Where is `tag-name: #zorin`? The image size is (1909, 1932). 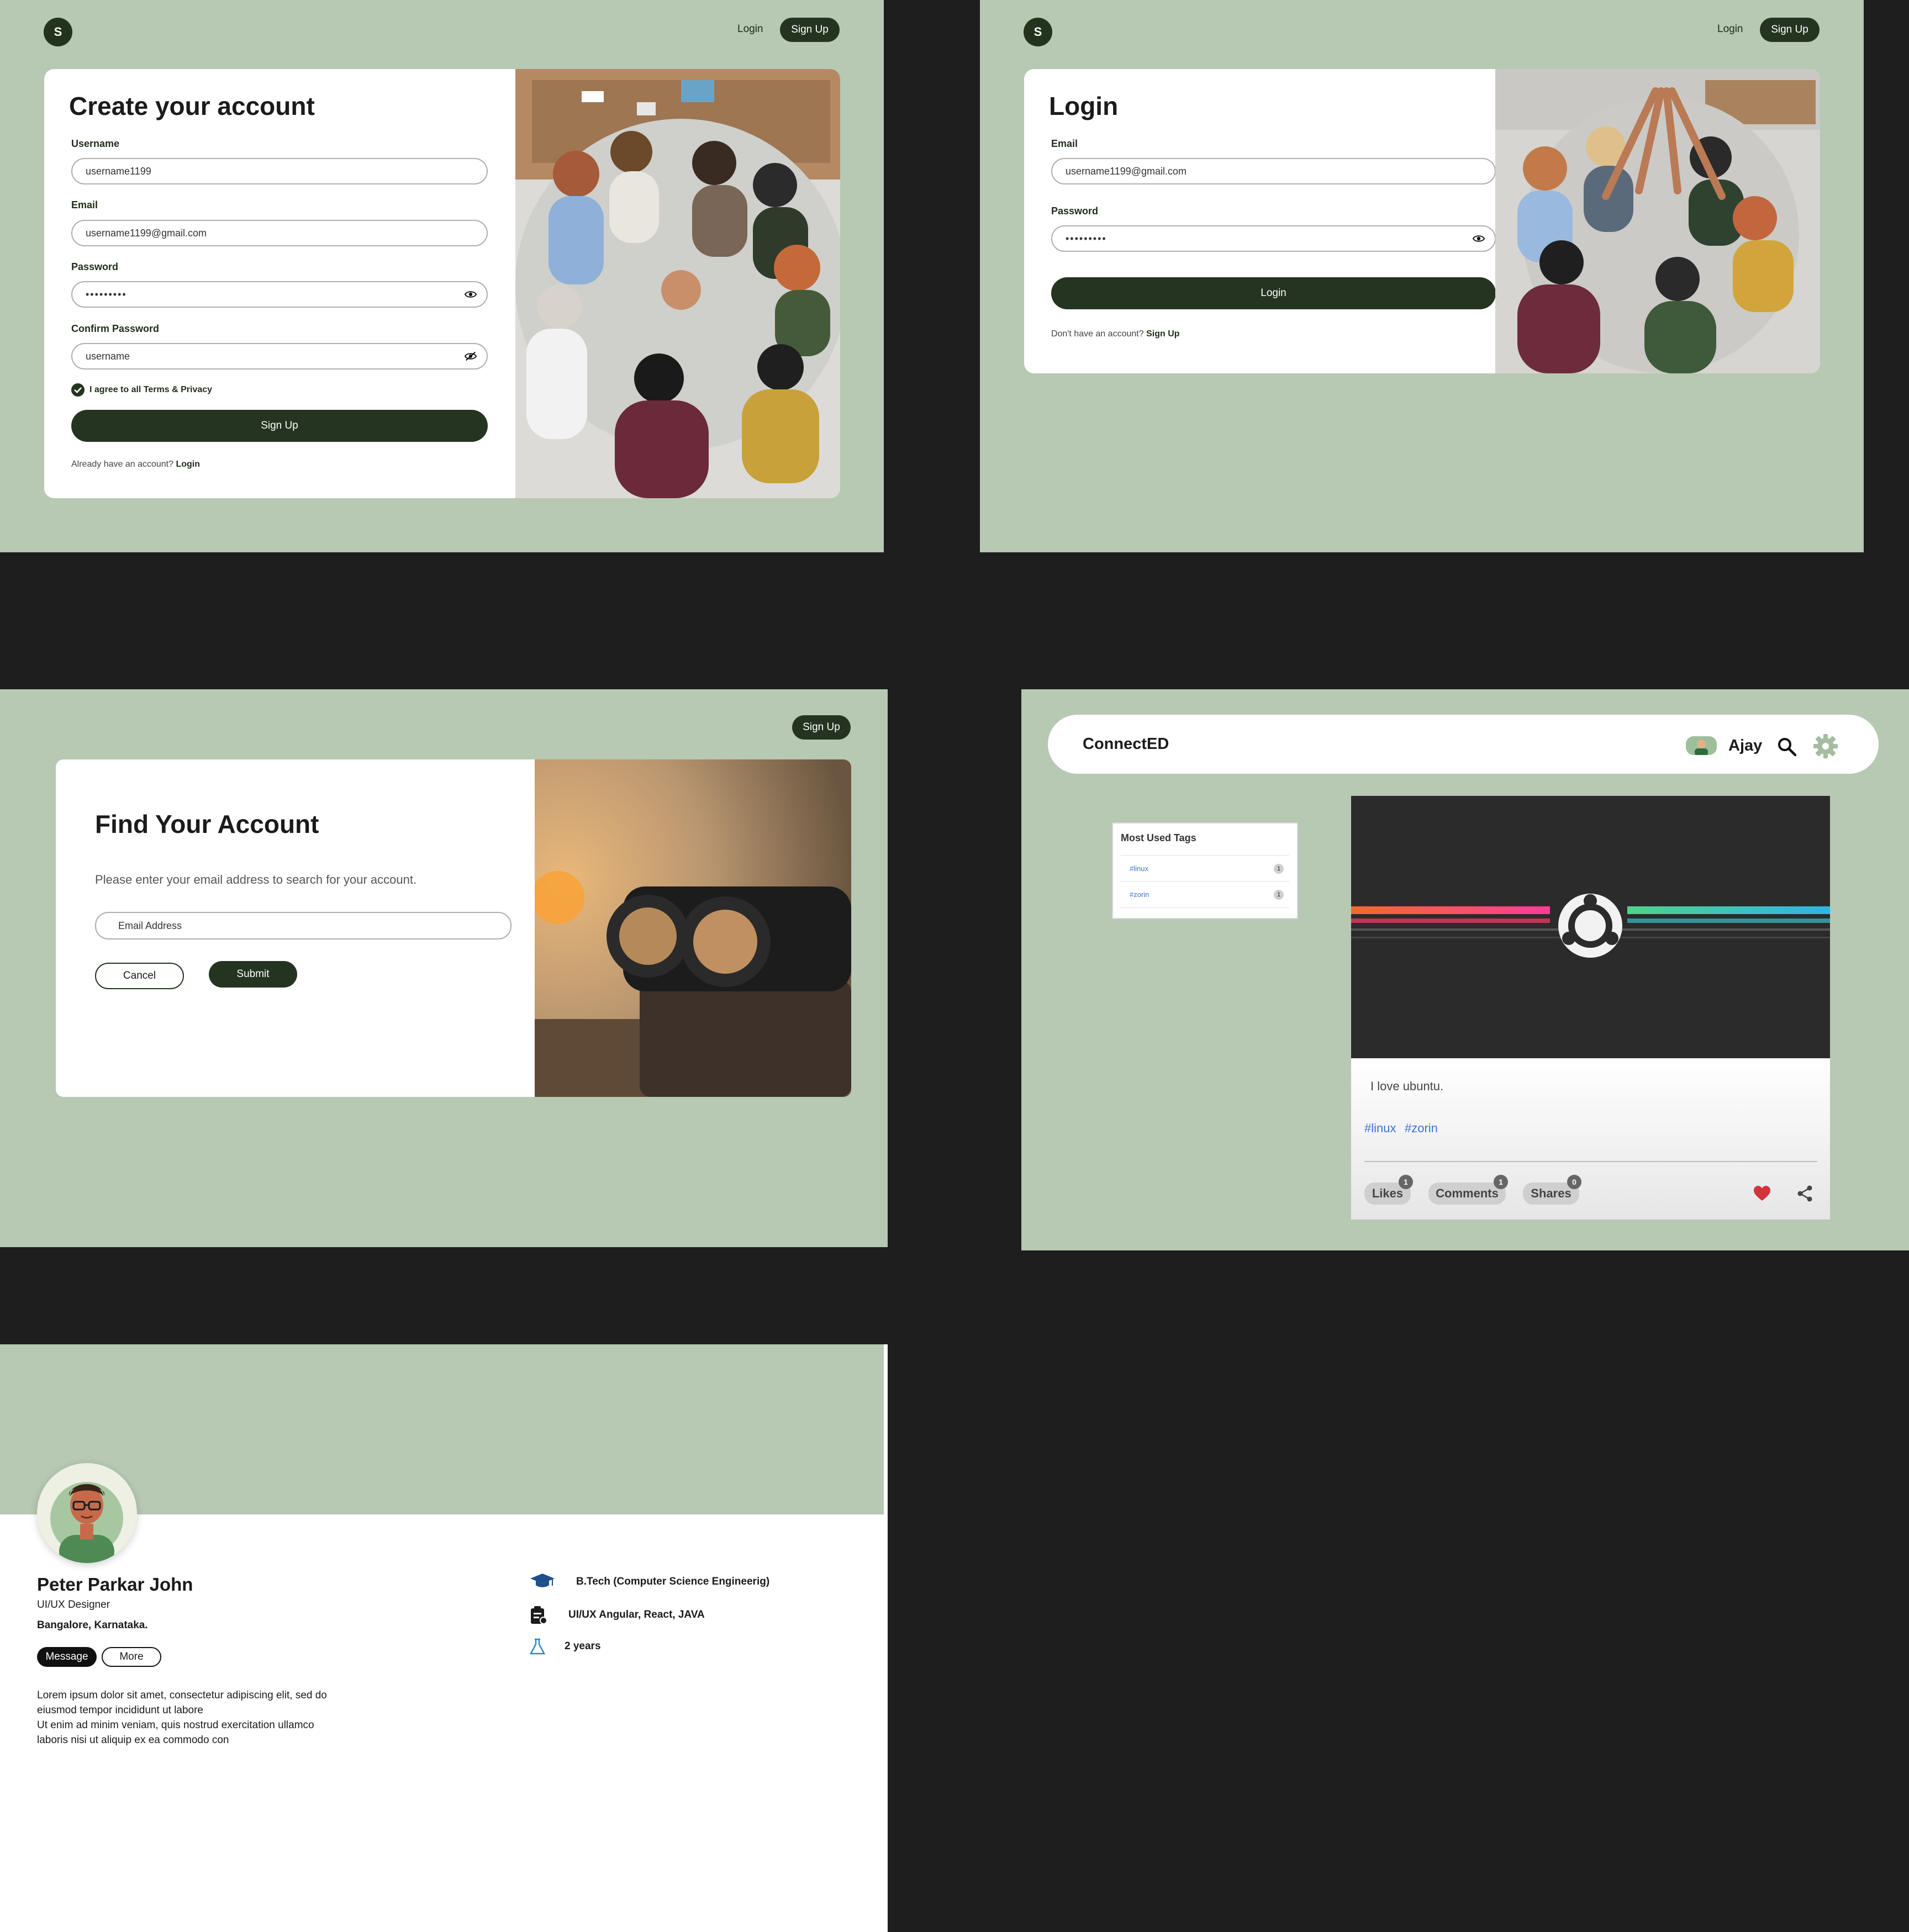 tag-name: #zorin is located at coordinates (1140, 894).